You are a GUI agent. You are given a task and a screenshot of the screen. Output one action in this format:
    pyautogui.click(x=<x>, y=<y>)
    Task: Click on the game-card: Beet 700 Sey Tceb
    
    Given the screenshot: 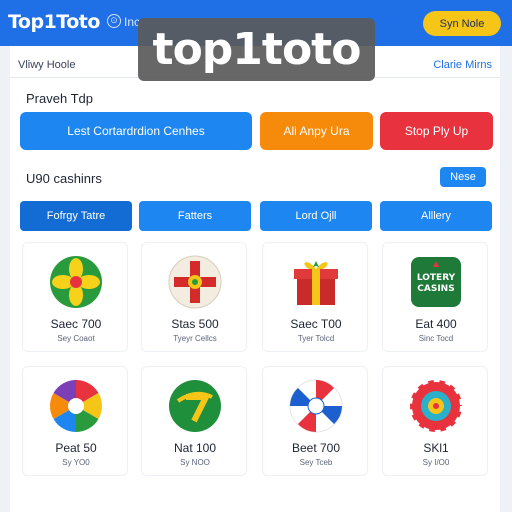 What is the action you would take?
    pyautogui.click(x=315, y=421)
    